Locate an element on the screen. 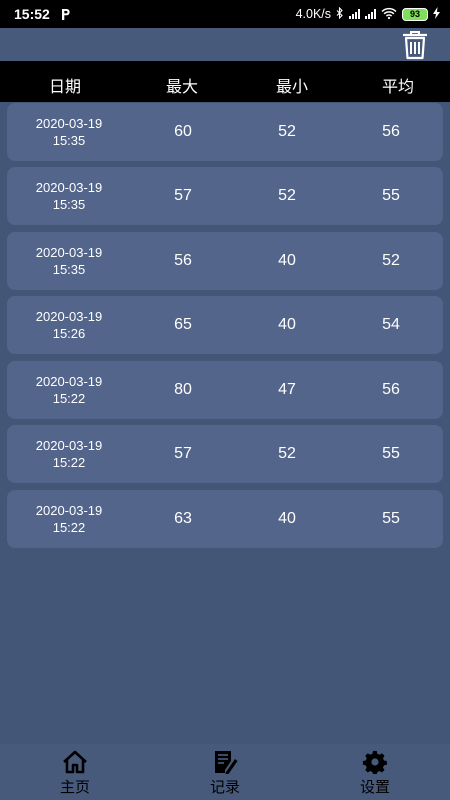 The height and width of the screenshot is (800, 450). bluetooth-icon is located at coordinates (340, 14).